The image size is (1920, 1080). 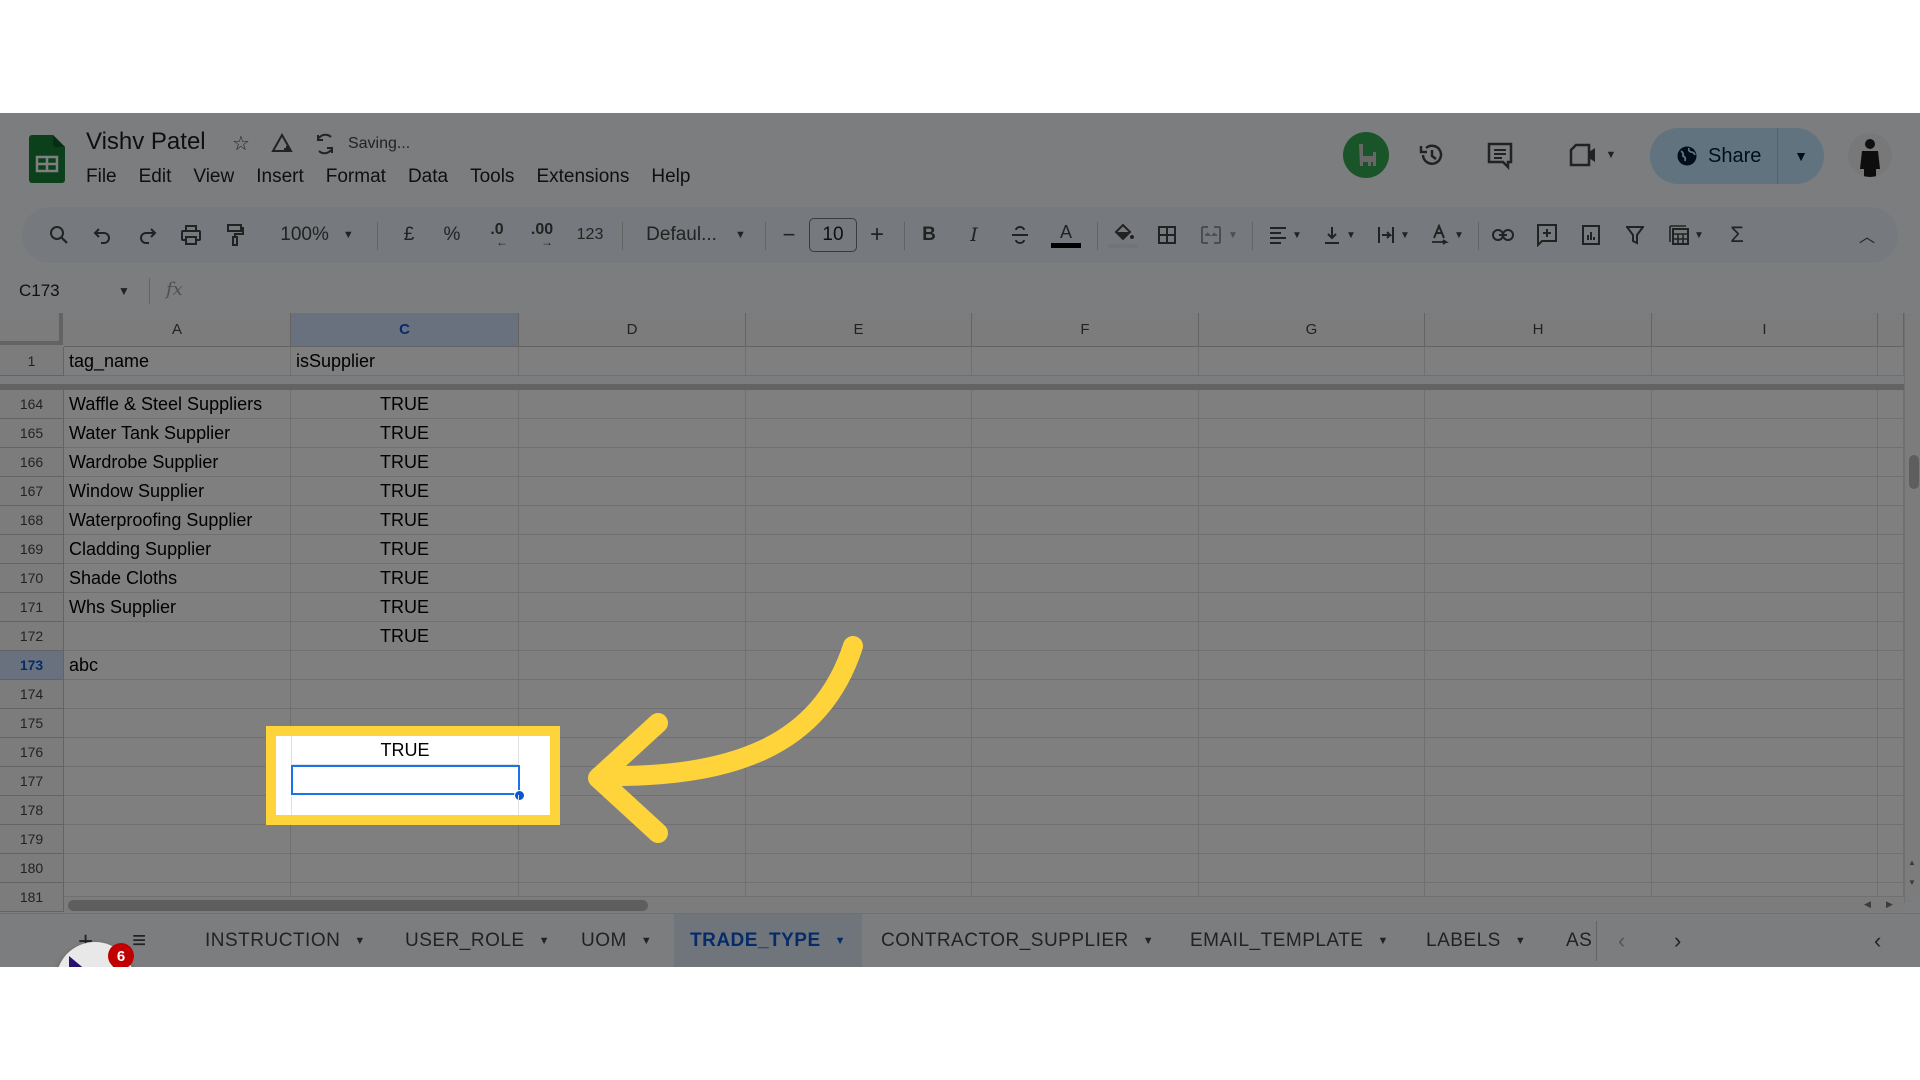 What do you see at coordinates (1867, 235) in the screenshot?
I see `collapse-toolbar-icon: ︿` at bounding box center [1867, 235].